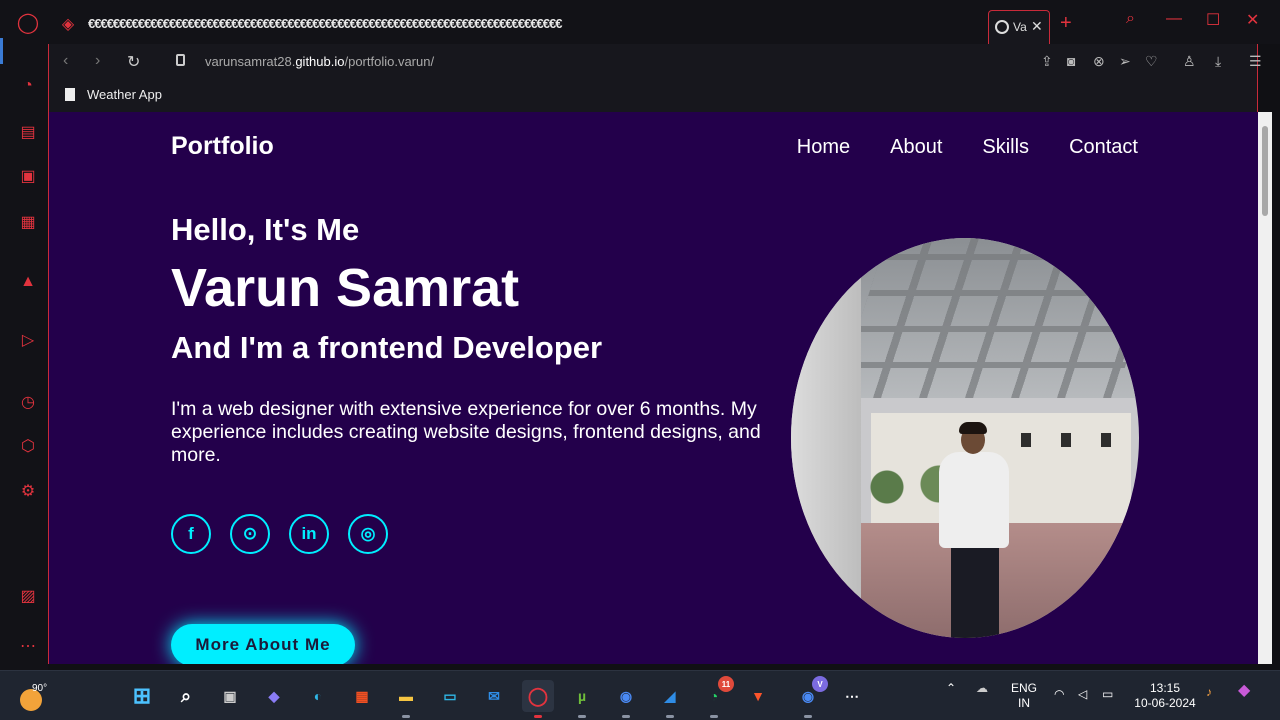 The image size is (1280, 720). Describe the element at coordinates (916, 147) in the screenshot. I see `nav-about: About` at that location.